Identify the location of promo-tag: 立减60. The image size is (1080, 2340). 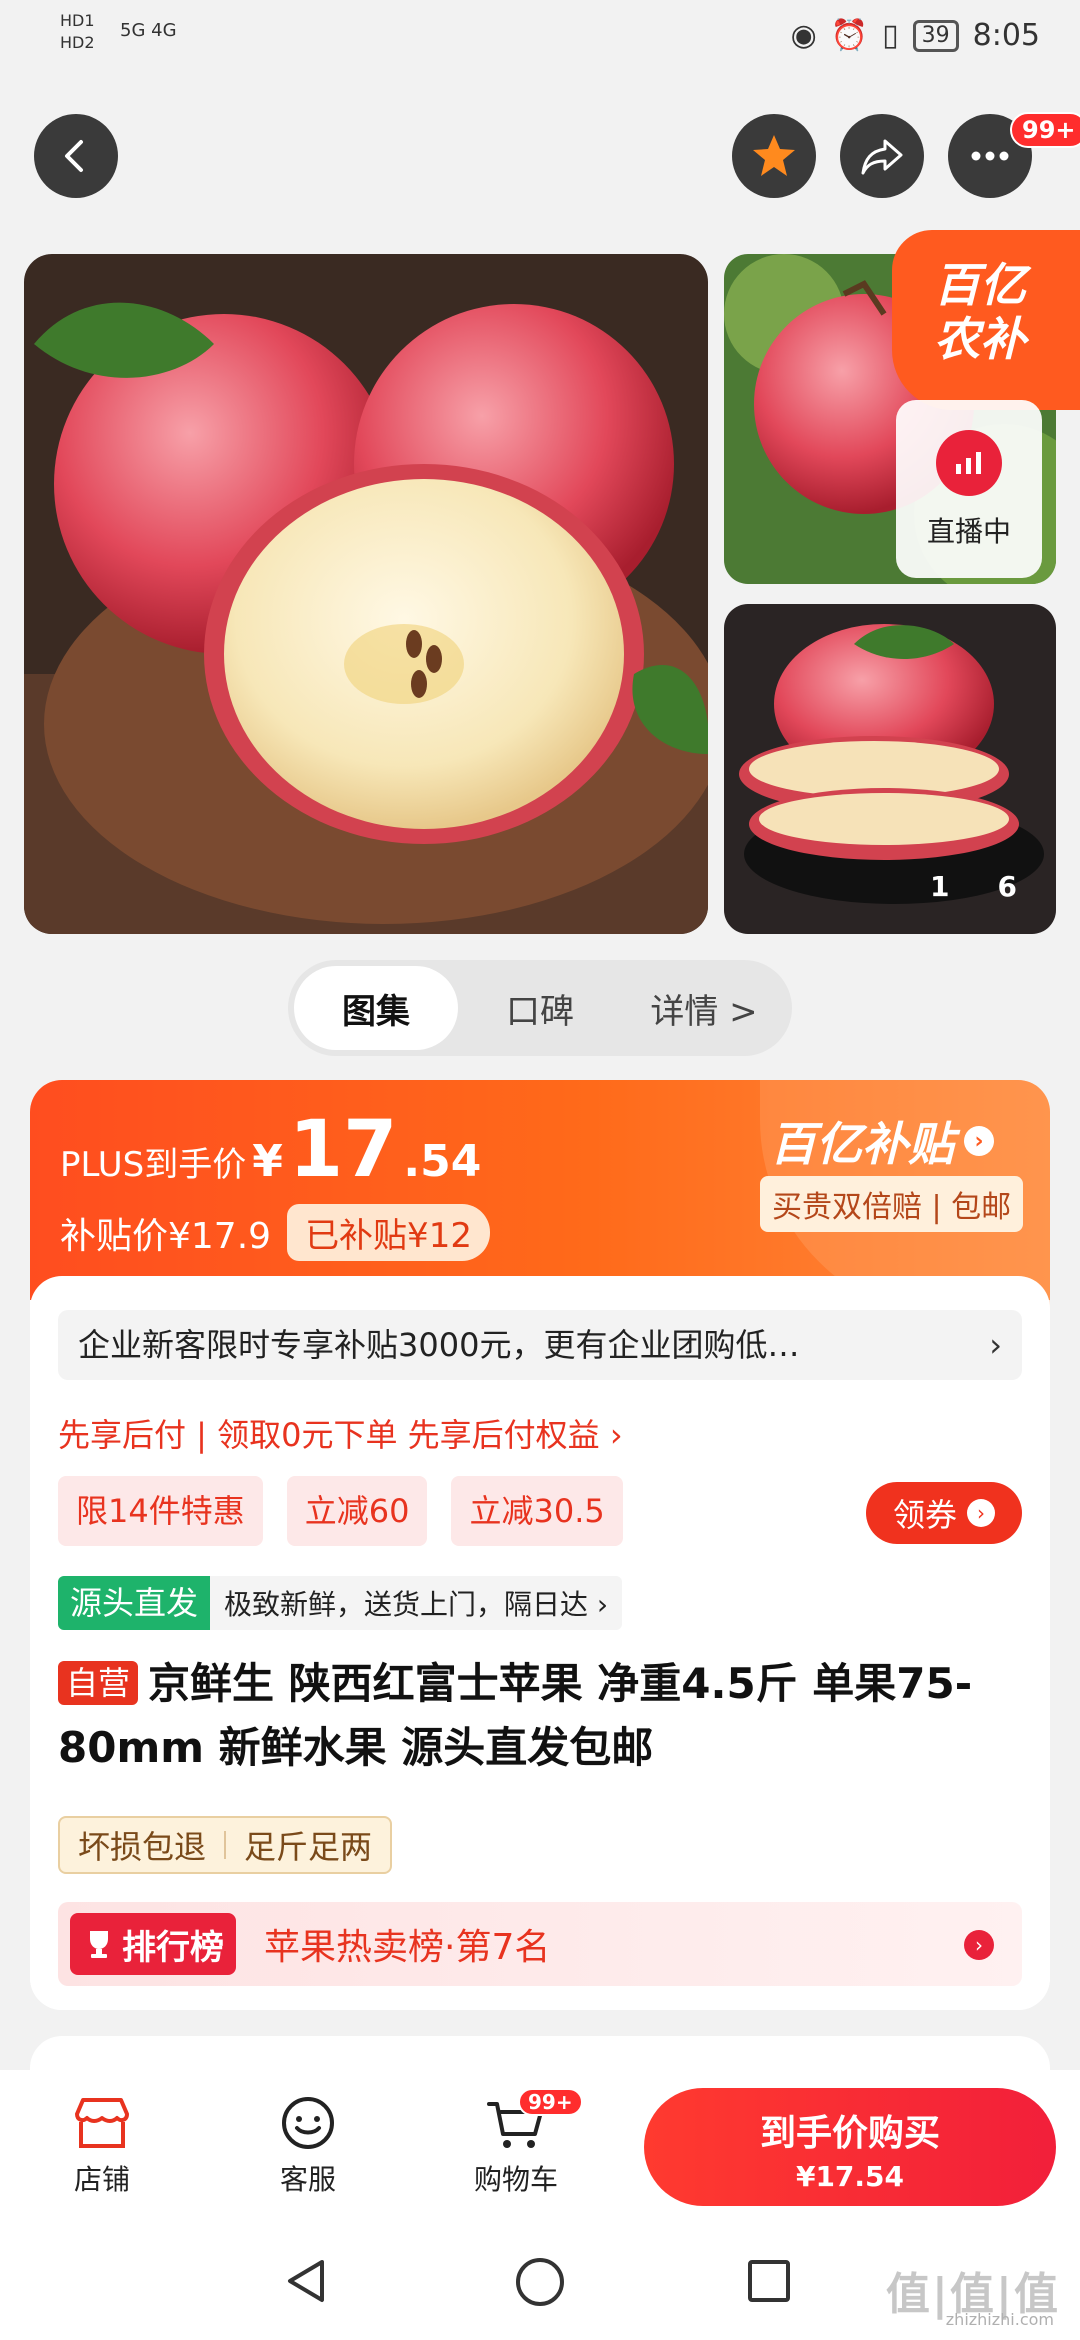
(357, 1511).